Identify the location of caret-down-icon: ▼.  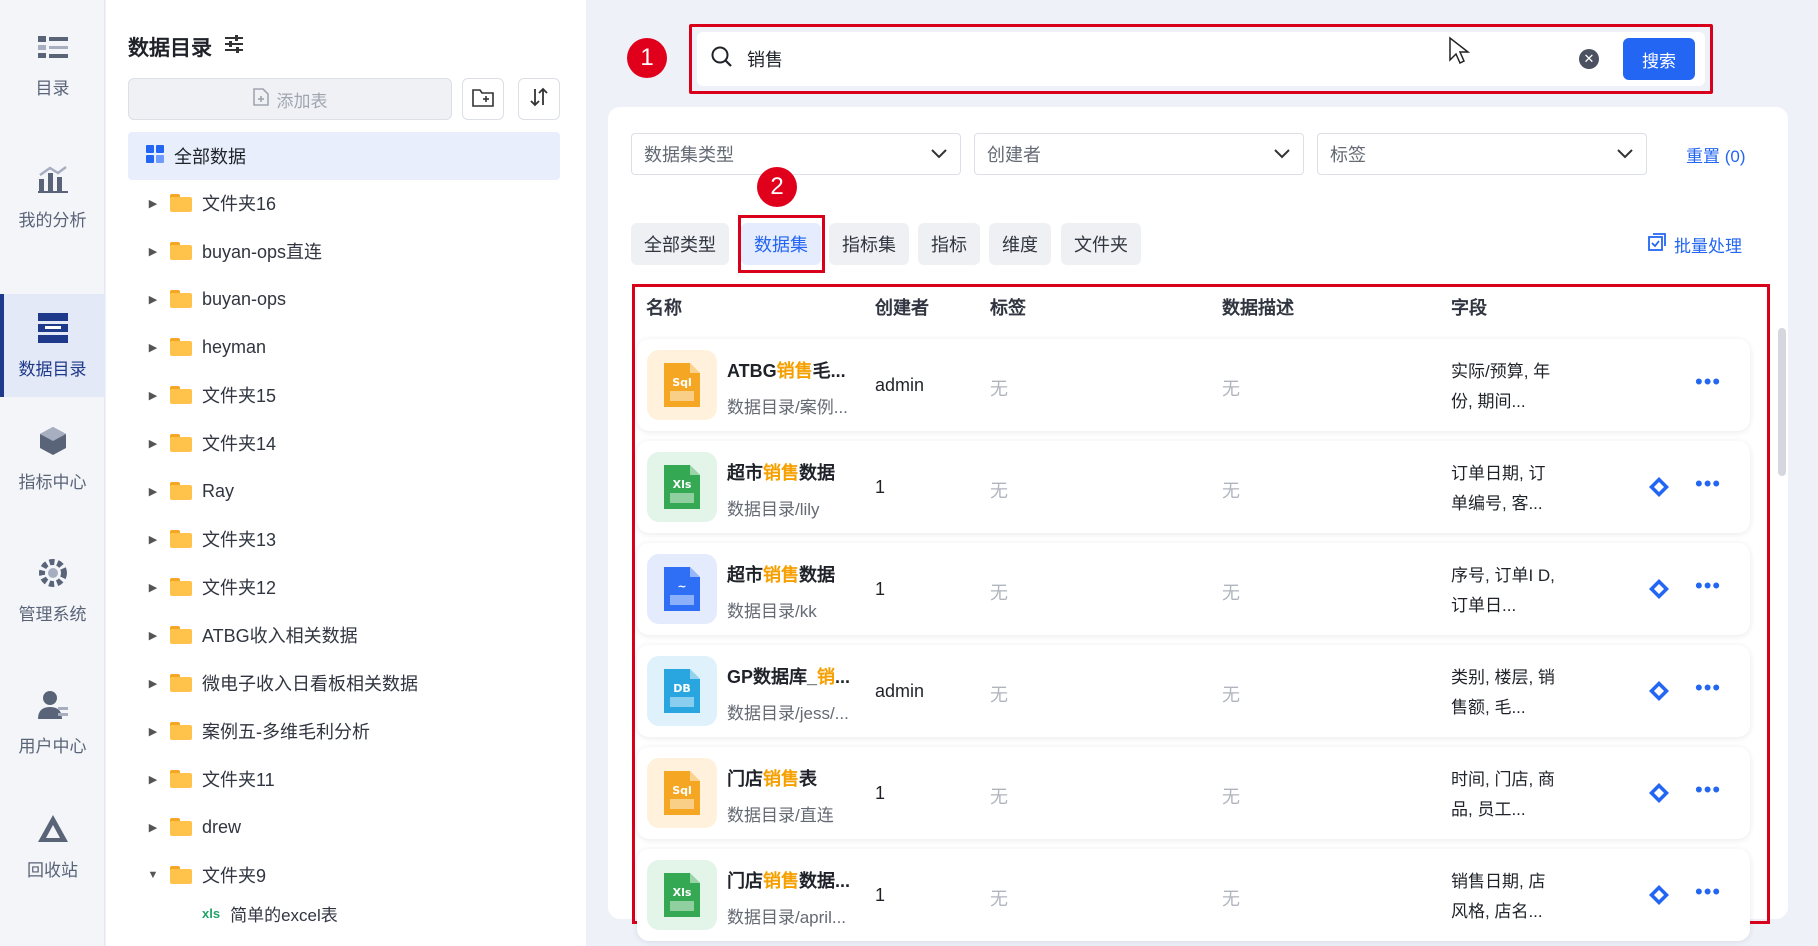
(153, 875).